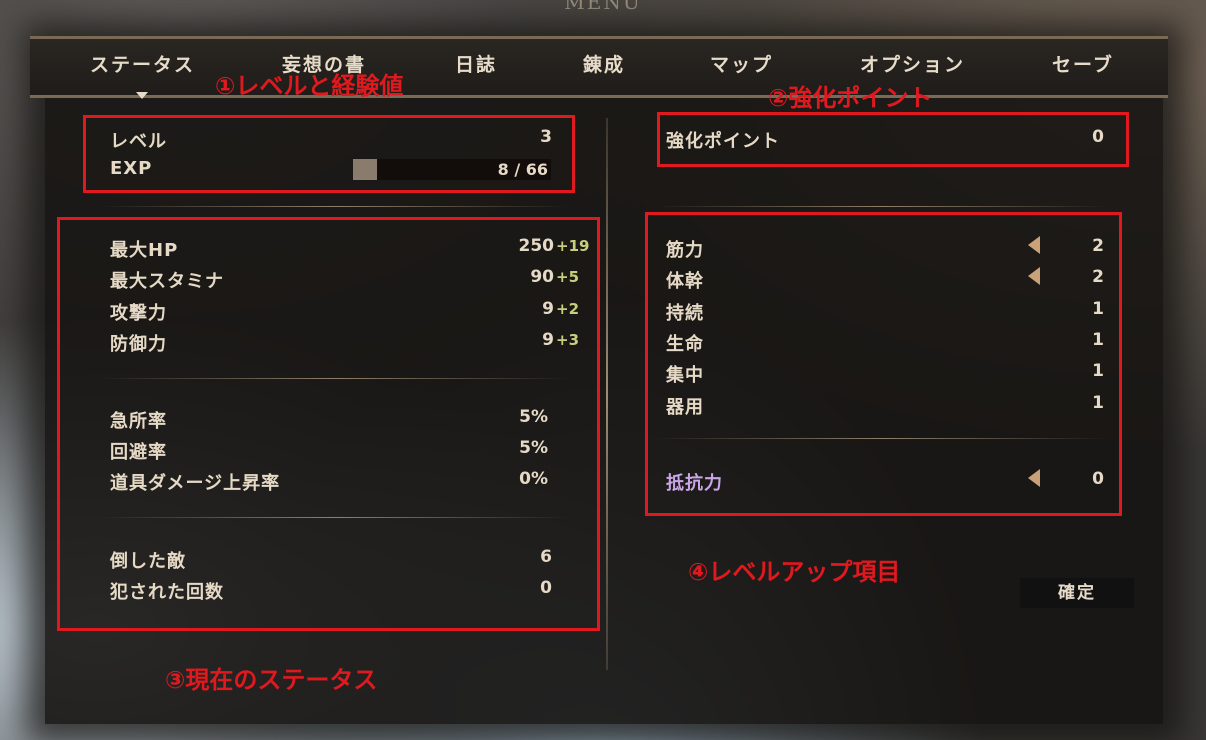 This screenshot has width=1206, height=740. I want to click on tab-alchemy: 錬成, so click(604, 63).